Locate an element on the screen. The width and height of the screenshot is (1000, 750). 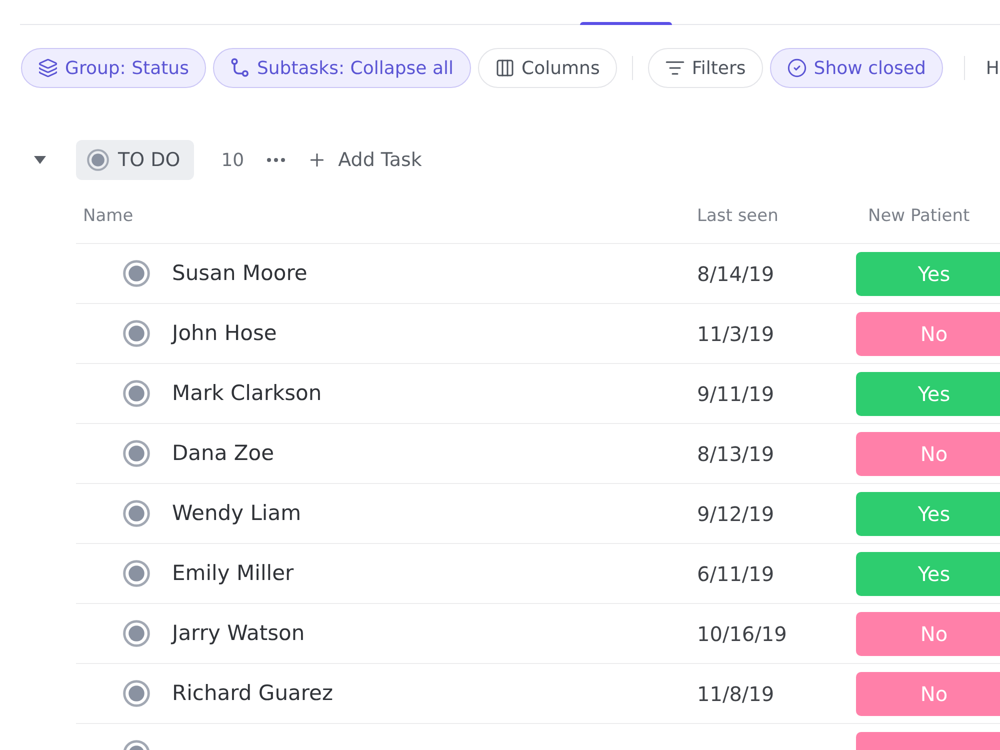
task-name: Richard Guarez is located at coordinates (252, 694).